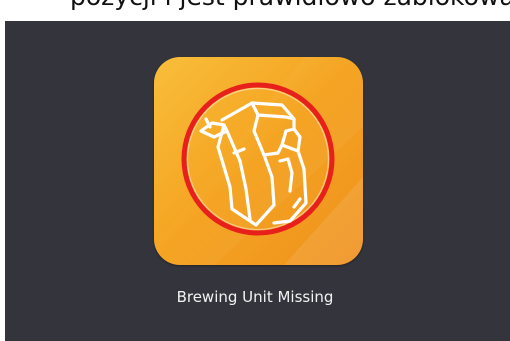  Describe the element at coordinates (290, 6) in the screenshot. I see `instruction-caption: pozycji i jest prawidłowo zablokowany.` at that location.